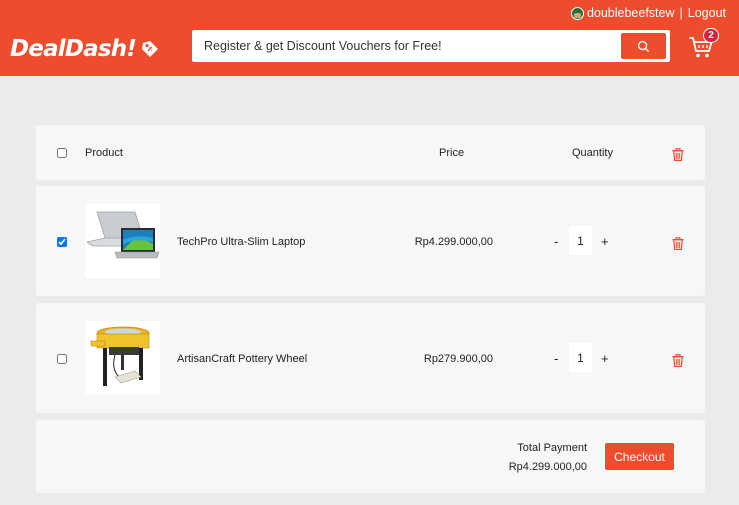  I want to click on search-bar, so click(431, 46).